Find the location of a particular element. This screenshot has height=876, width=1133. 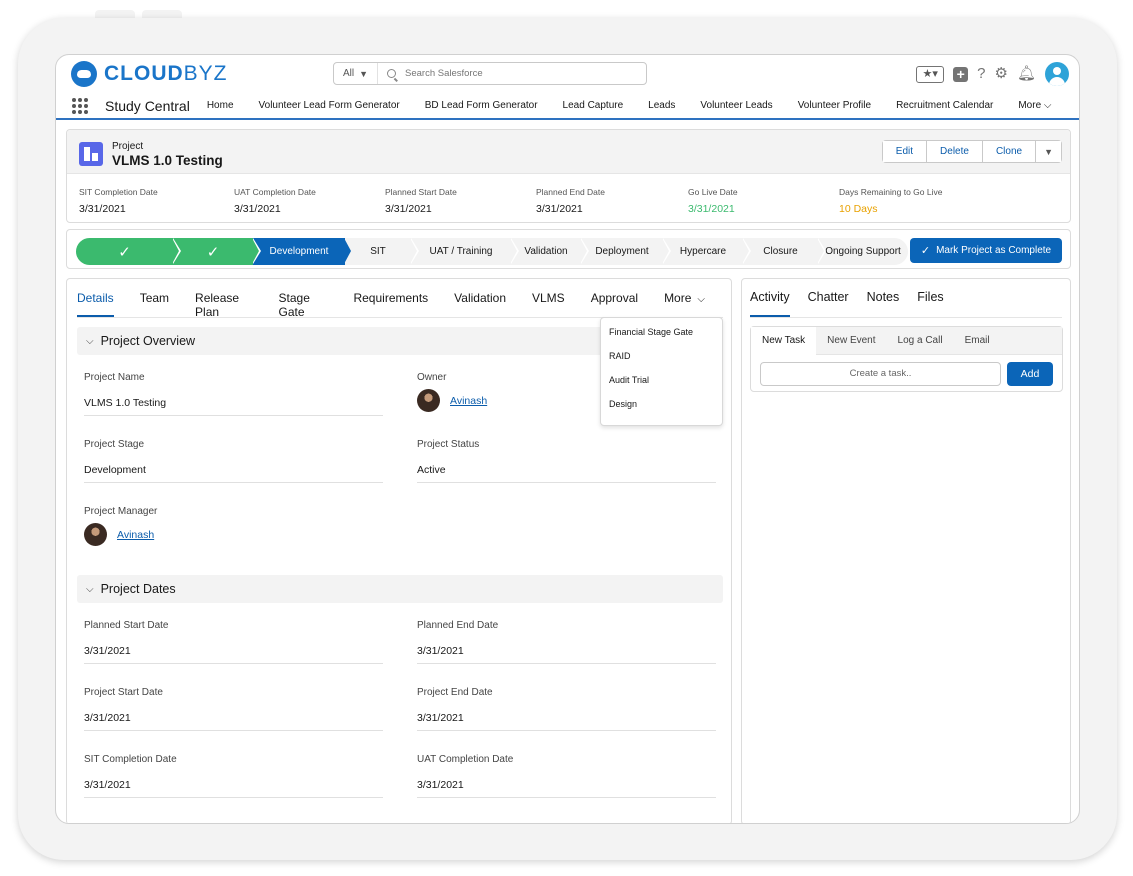

more-actions-button: ▼ is located at coordinates (1048, 151).